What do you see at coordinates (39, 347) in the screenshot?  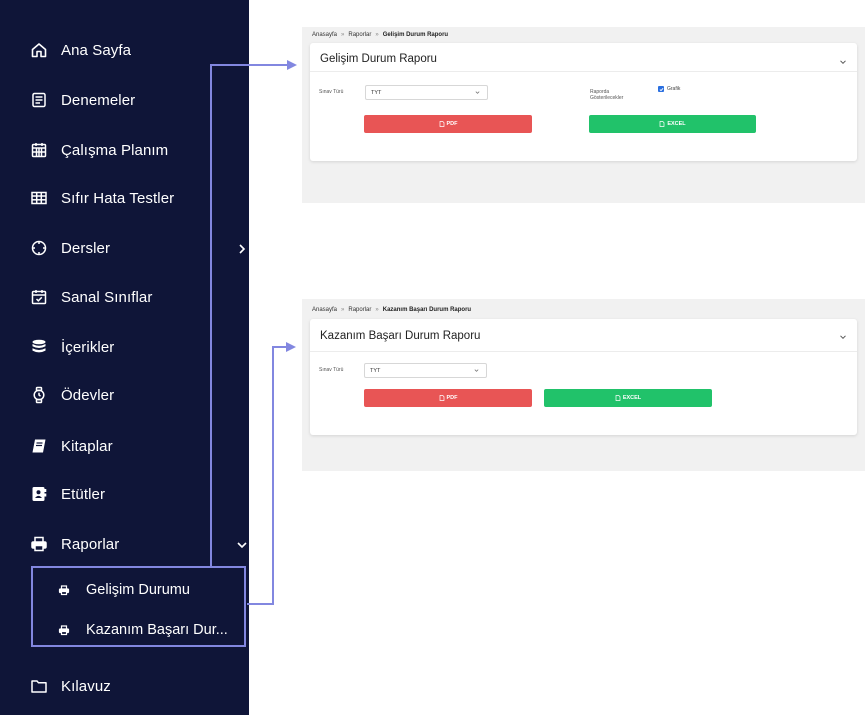 I see `database-icon` at bounding box center [39, 347].